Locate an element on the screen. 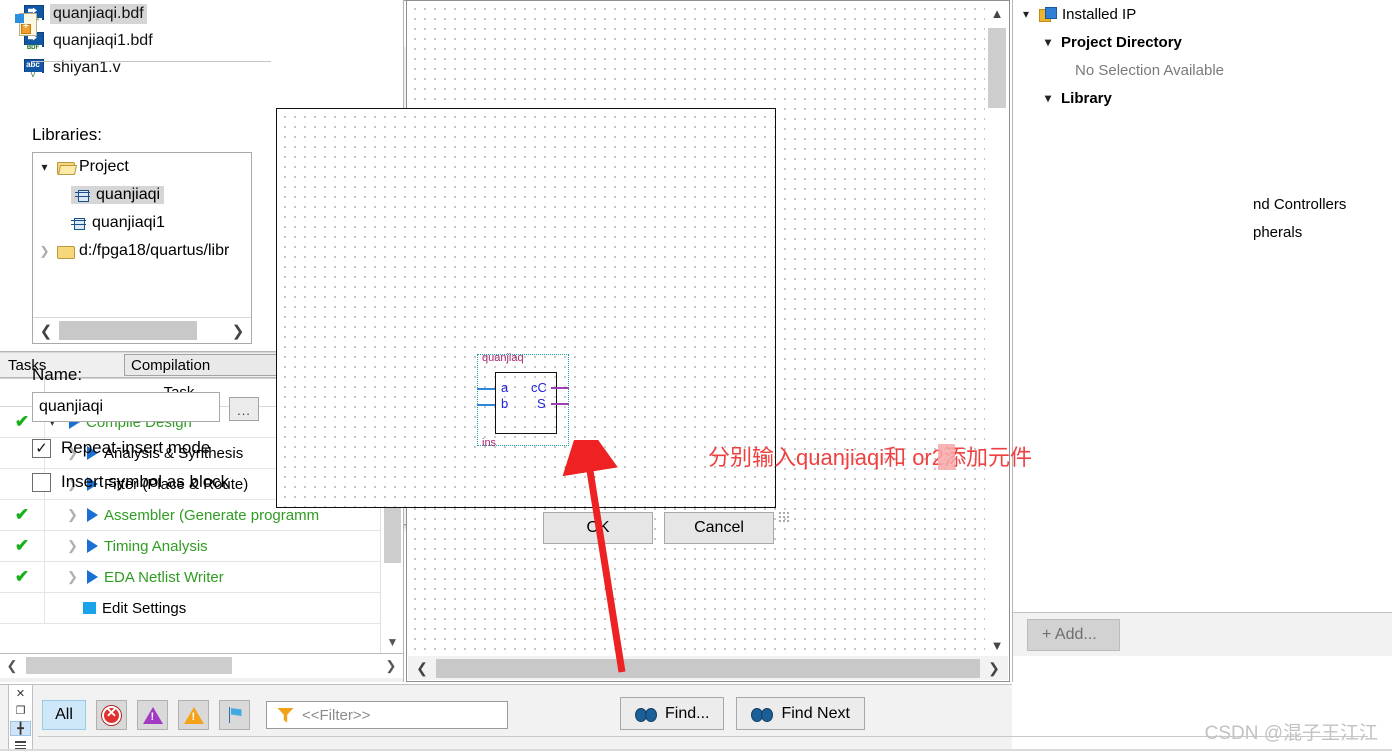  ip-item-label: Library is located at coordinates (1086, 98).